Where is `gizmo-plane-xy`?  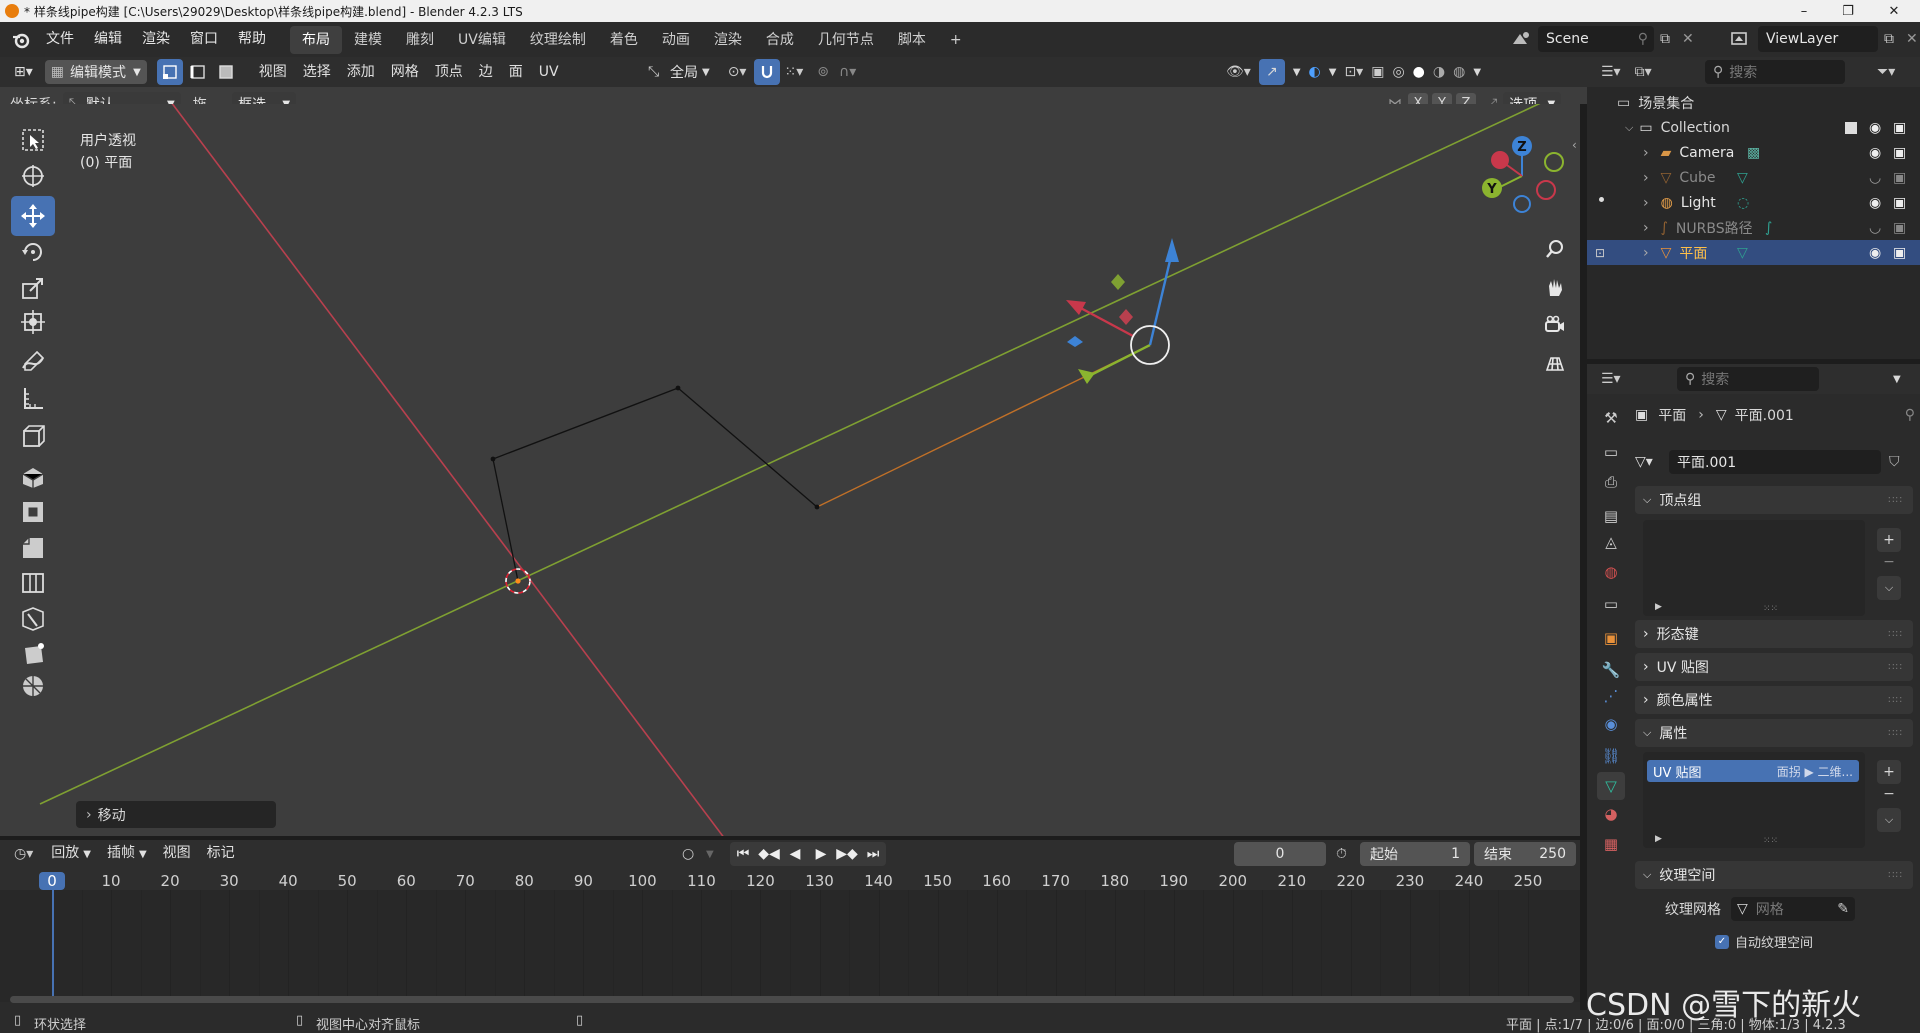
gizmo-plane-xy is located at coordinates (1075, 341).